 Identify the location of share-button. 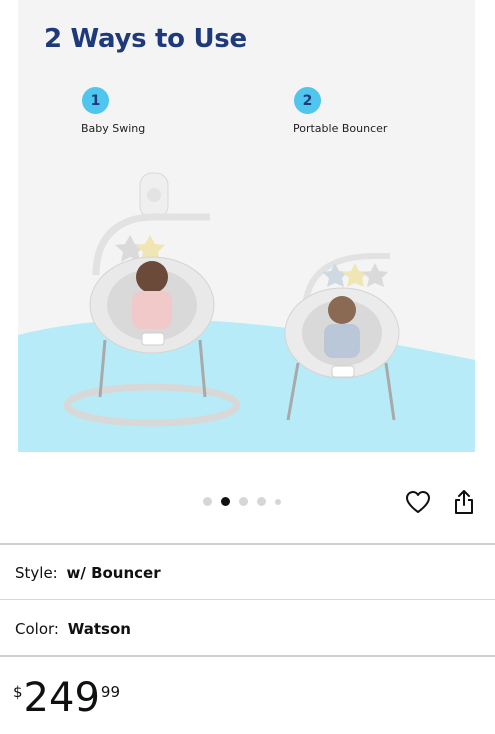
(464, 502).